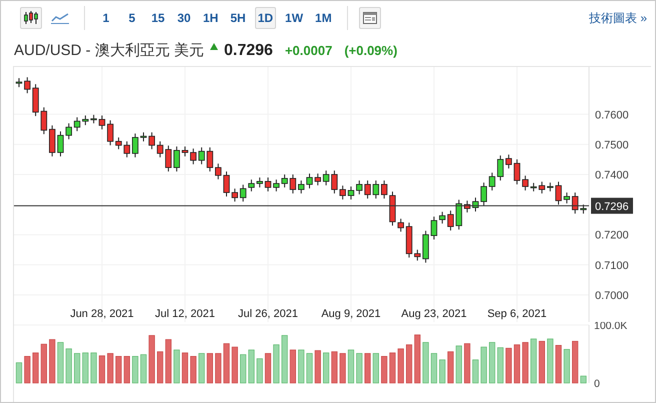 The image size is (656, 403). I want to click on price-axis-label: 0.7200, so click(612, 236).